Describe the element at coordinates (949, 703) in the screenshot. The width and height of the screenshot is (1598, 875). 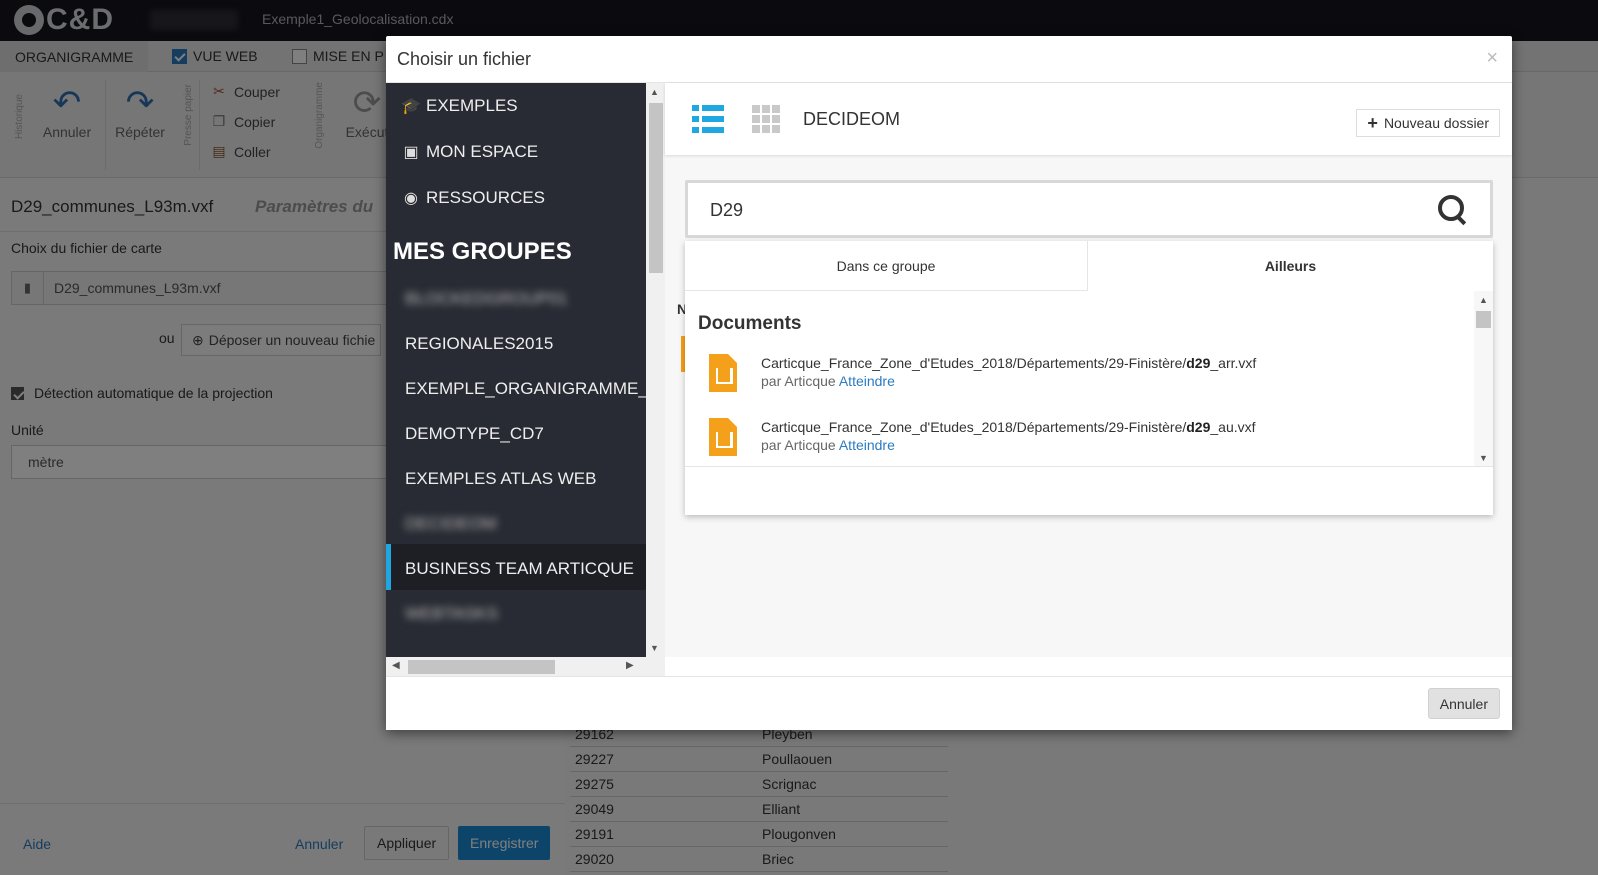
I see `modal-footer: Annuler` at that location.